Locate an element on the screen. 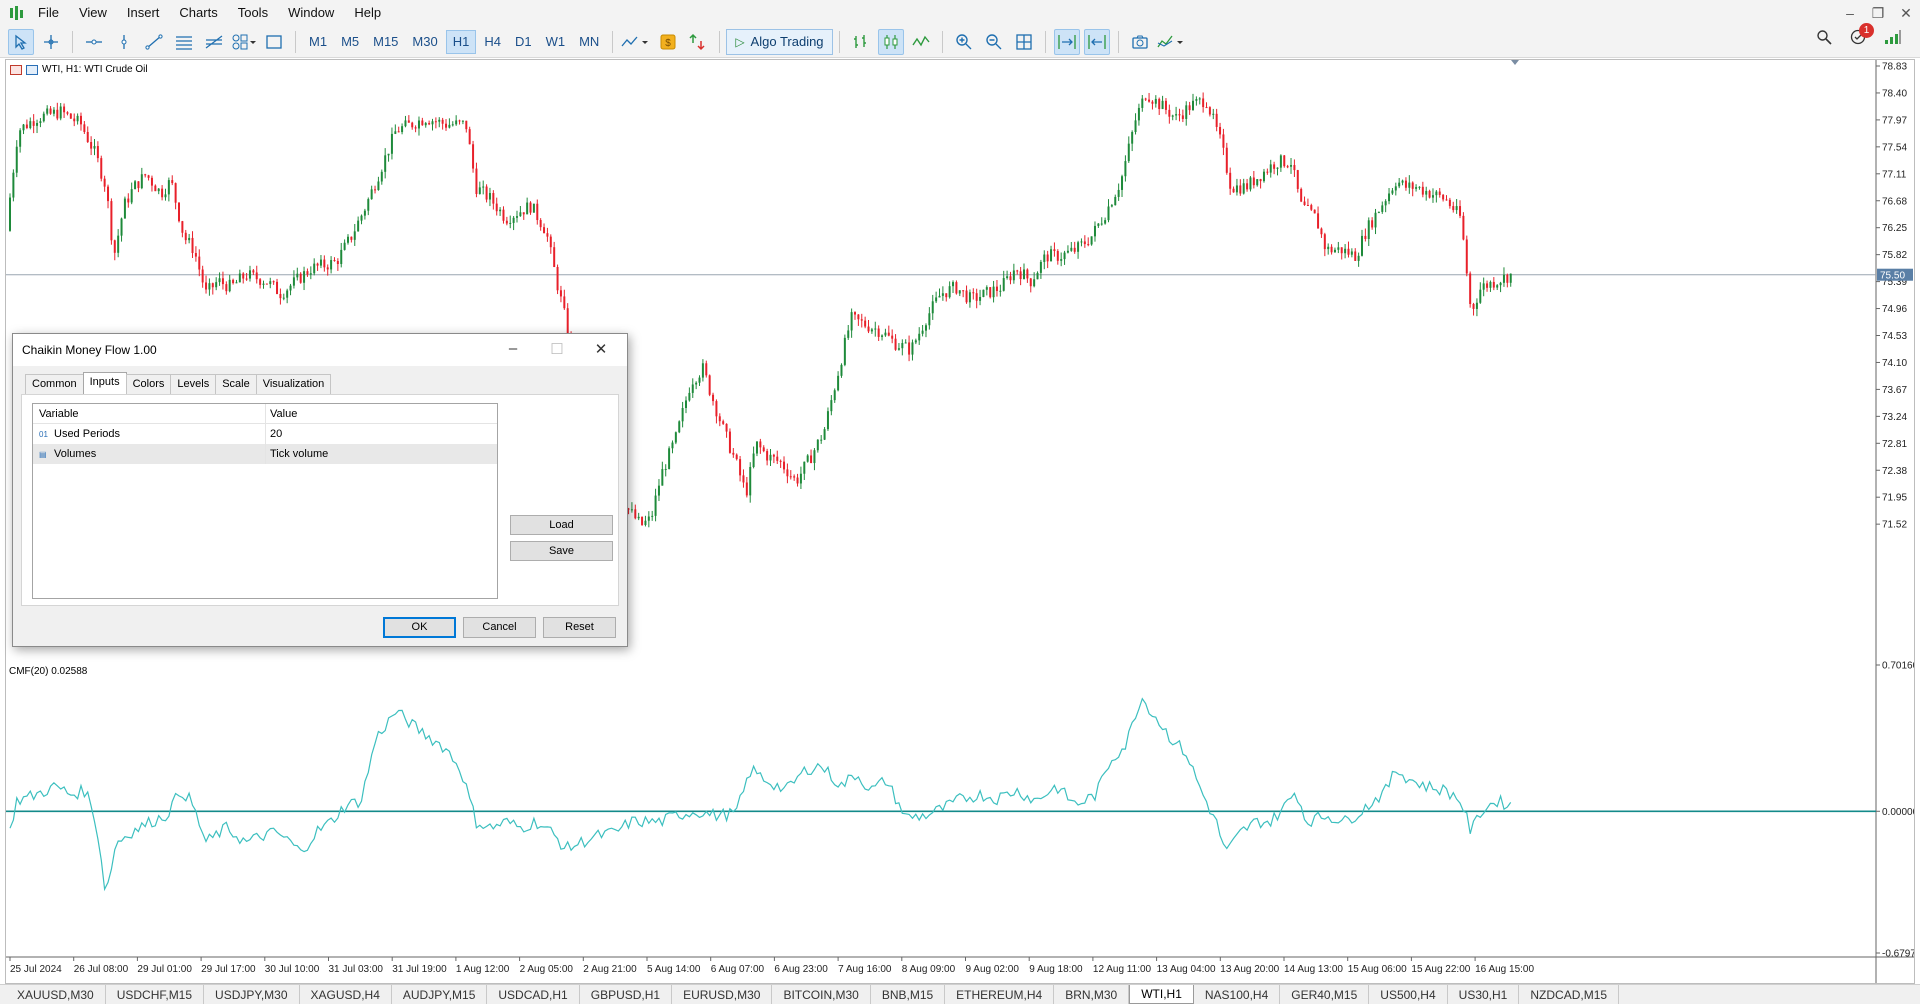  symbol-tab: US500,H4 is located at coordinates (1408, 994).